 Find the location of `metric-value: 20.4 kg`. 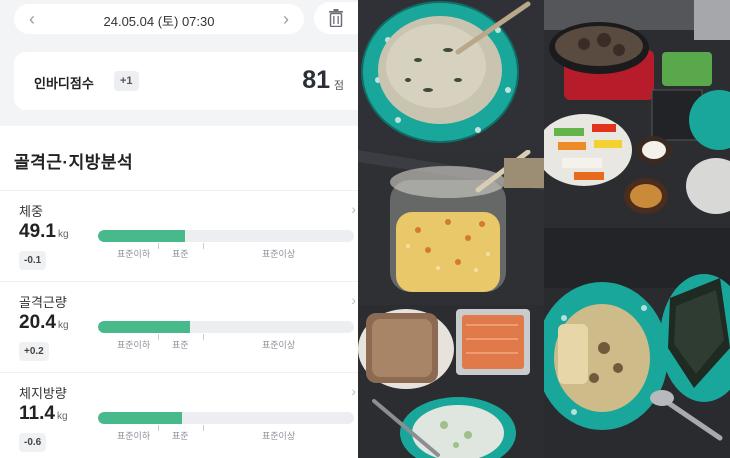

metric-value: 20.4 kg is located at coordinates (44, 322).